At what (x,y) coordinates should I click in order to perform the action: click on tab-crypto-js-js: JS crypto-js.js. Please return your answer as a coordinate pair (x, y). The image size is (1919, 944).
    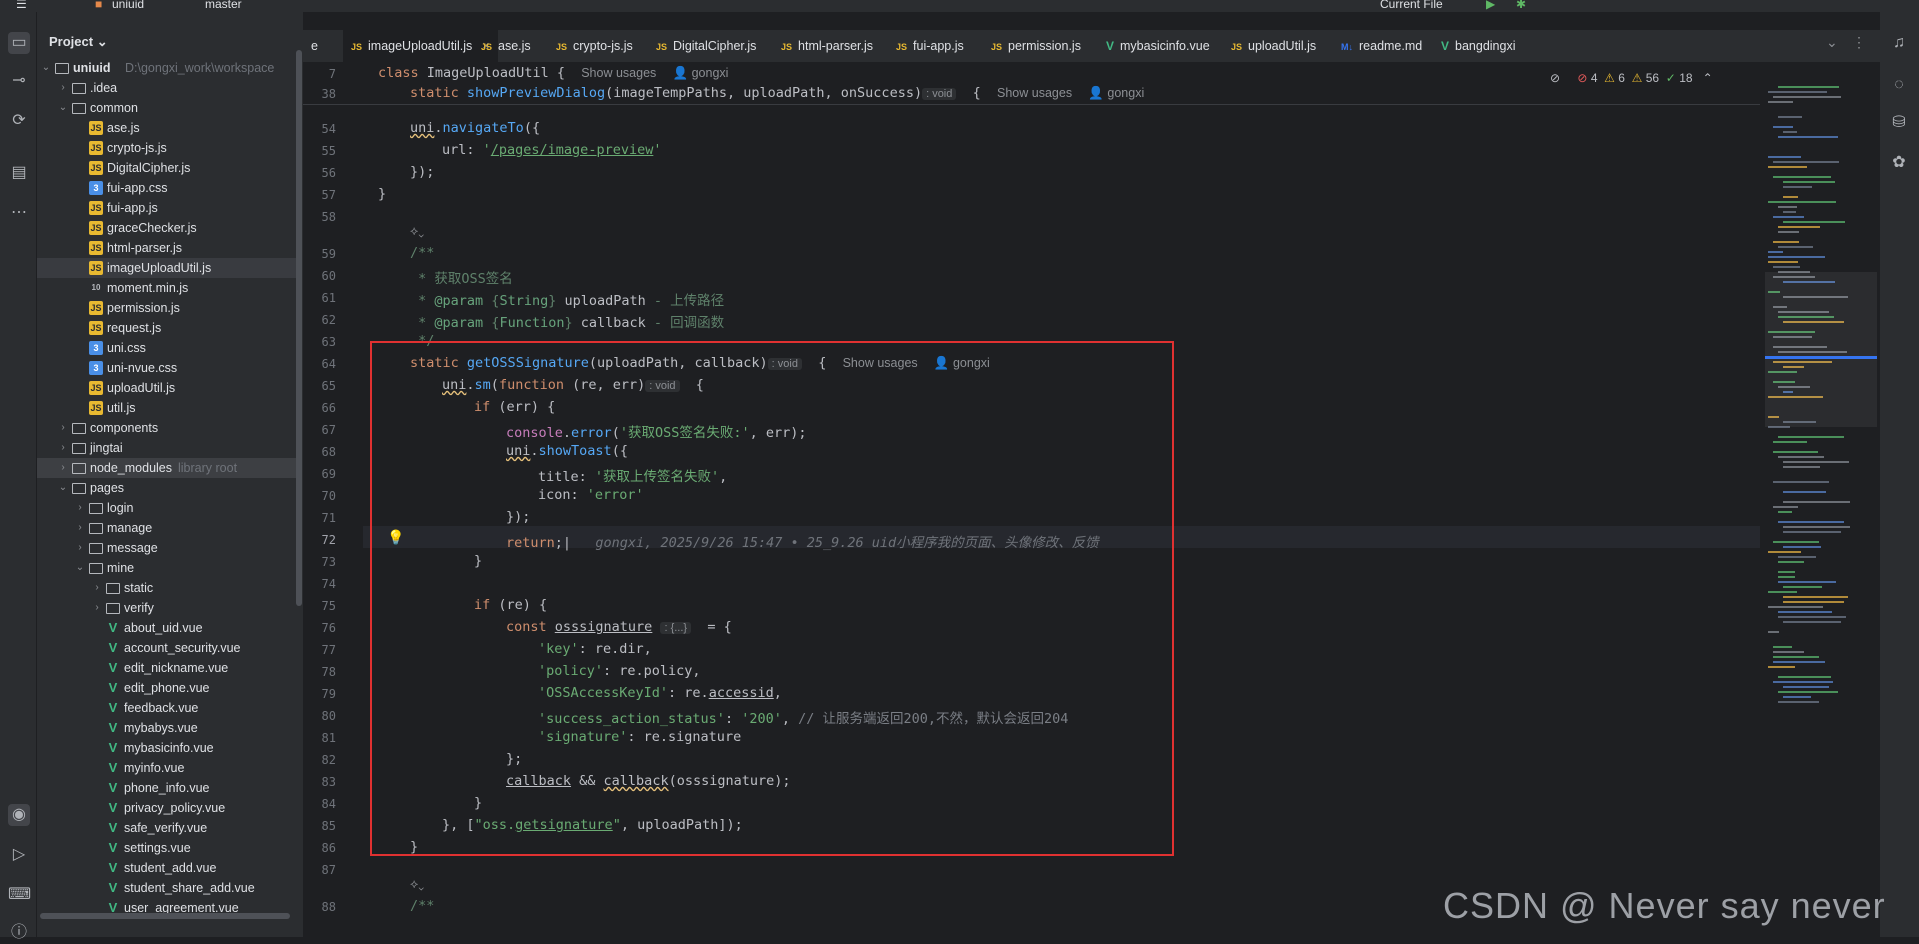
    Looking at the image, I should click on (594, 46).